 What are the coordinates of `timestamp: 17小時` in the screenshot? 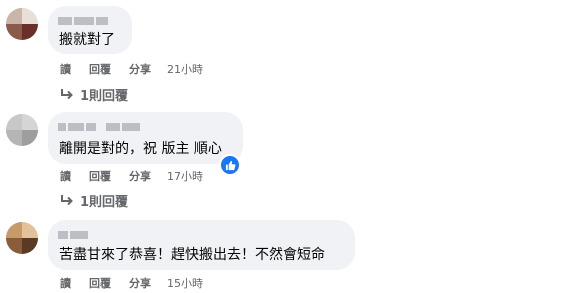 It's located at (185, 176).